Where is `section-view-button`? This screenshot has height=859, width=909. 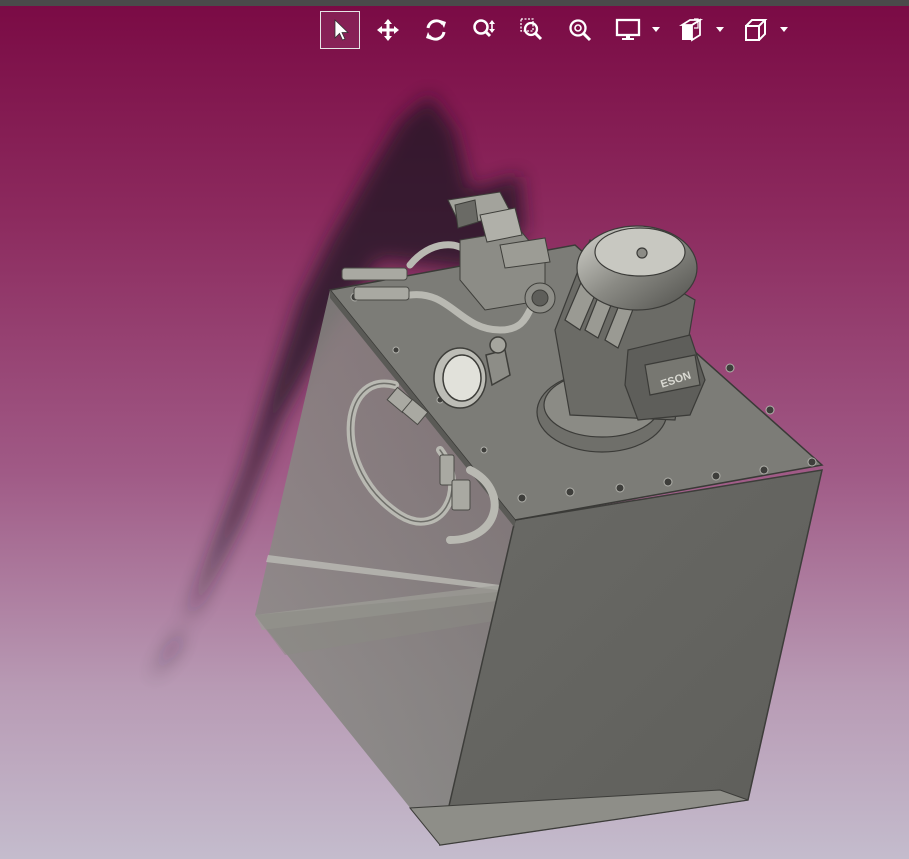 section-view-button is located at coordinates (692, 30).